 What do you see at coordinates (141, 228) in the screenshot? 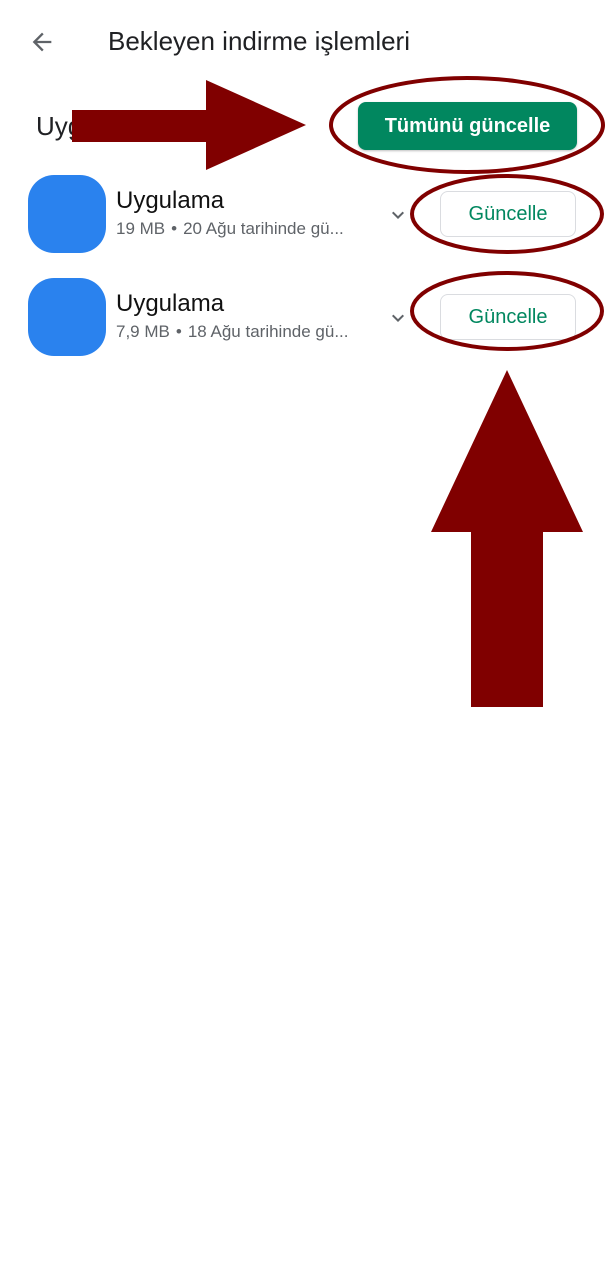
I see `app-size: 19 MB` at bounding box center [141, 228].